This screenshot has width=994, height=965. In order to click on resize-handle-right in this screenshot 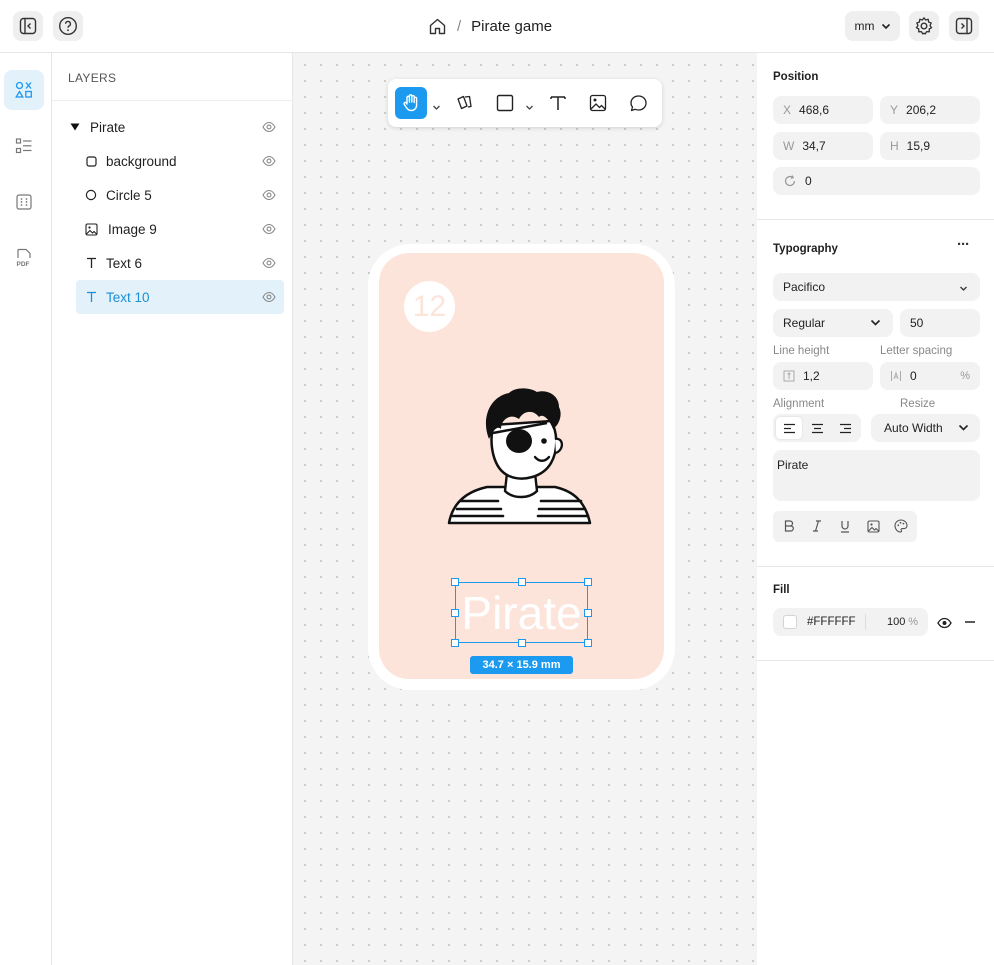, I will do `click(588, 613)`.